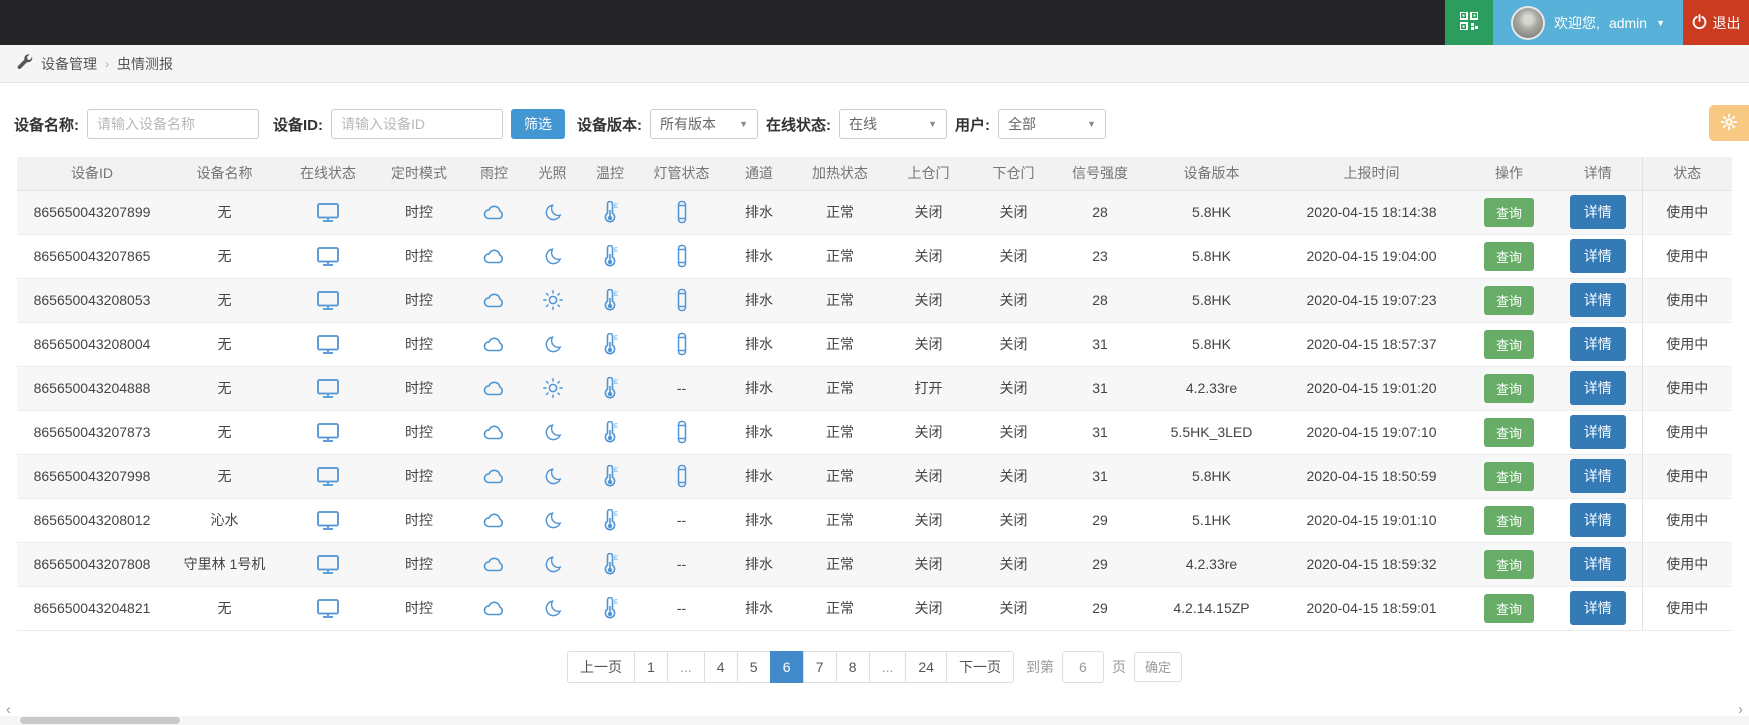 This screenshot has height=725, width=1749. Describe the element at coordinates (92, 344) in the screenshot. I see `cell-device-id: 865650043208004` at that location.